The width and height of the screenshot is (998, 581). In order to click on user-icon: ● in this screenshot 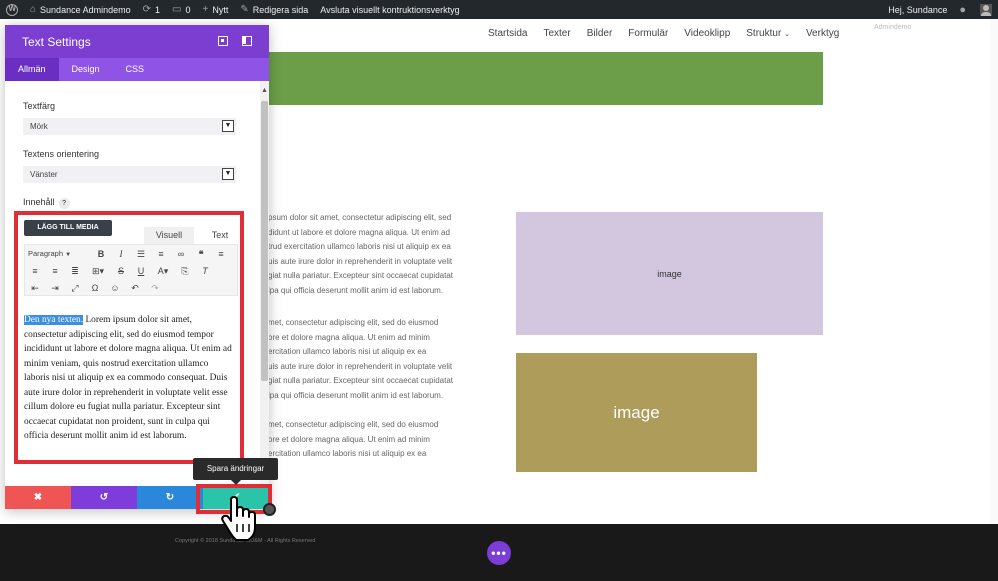, I will do `click(962, 9)`.